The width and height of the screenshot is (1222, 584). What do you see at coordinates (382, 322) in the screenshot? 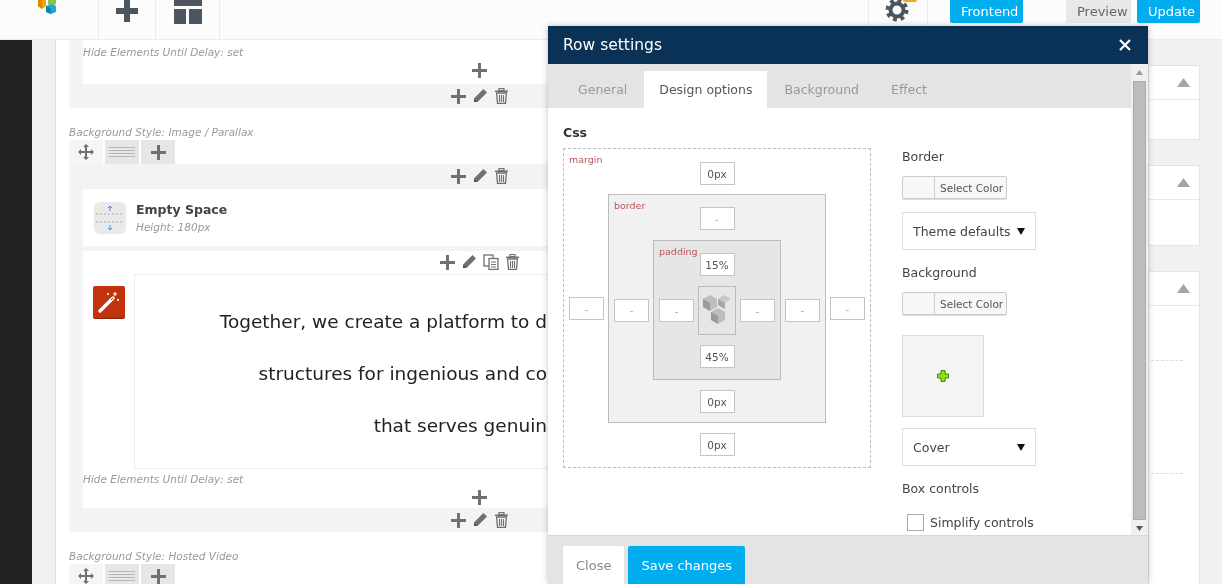
I see `text-line: Together, we create a platform to d` at bounding box center [382, 322].